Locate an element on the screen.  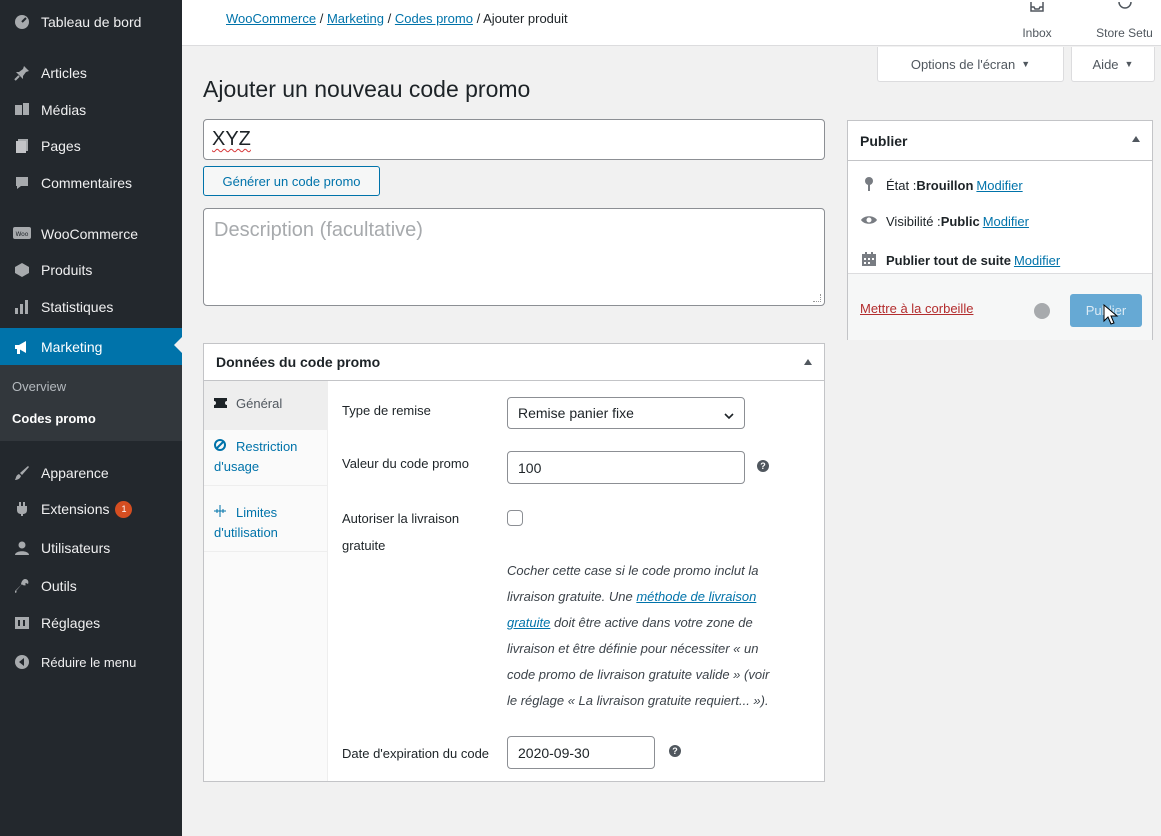
eye-icon is located at coordinates (869, 221).